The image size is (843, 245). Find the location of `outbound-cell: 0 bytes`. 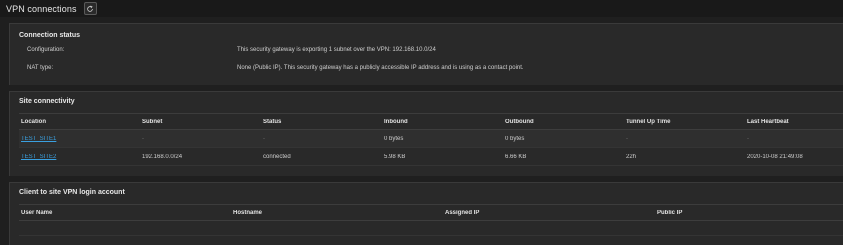

outbound-cell: 0 bytes is located at coordinates (515, 138).